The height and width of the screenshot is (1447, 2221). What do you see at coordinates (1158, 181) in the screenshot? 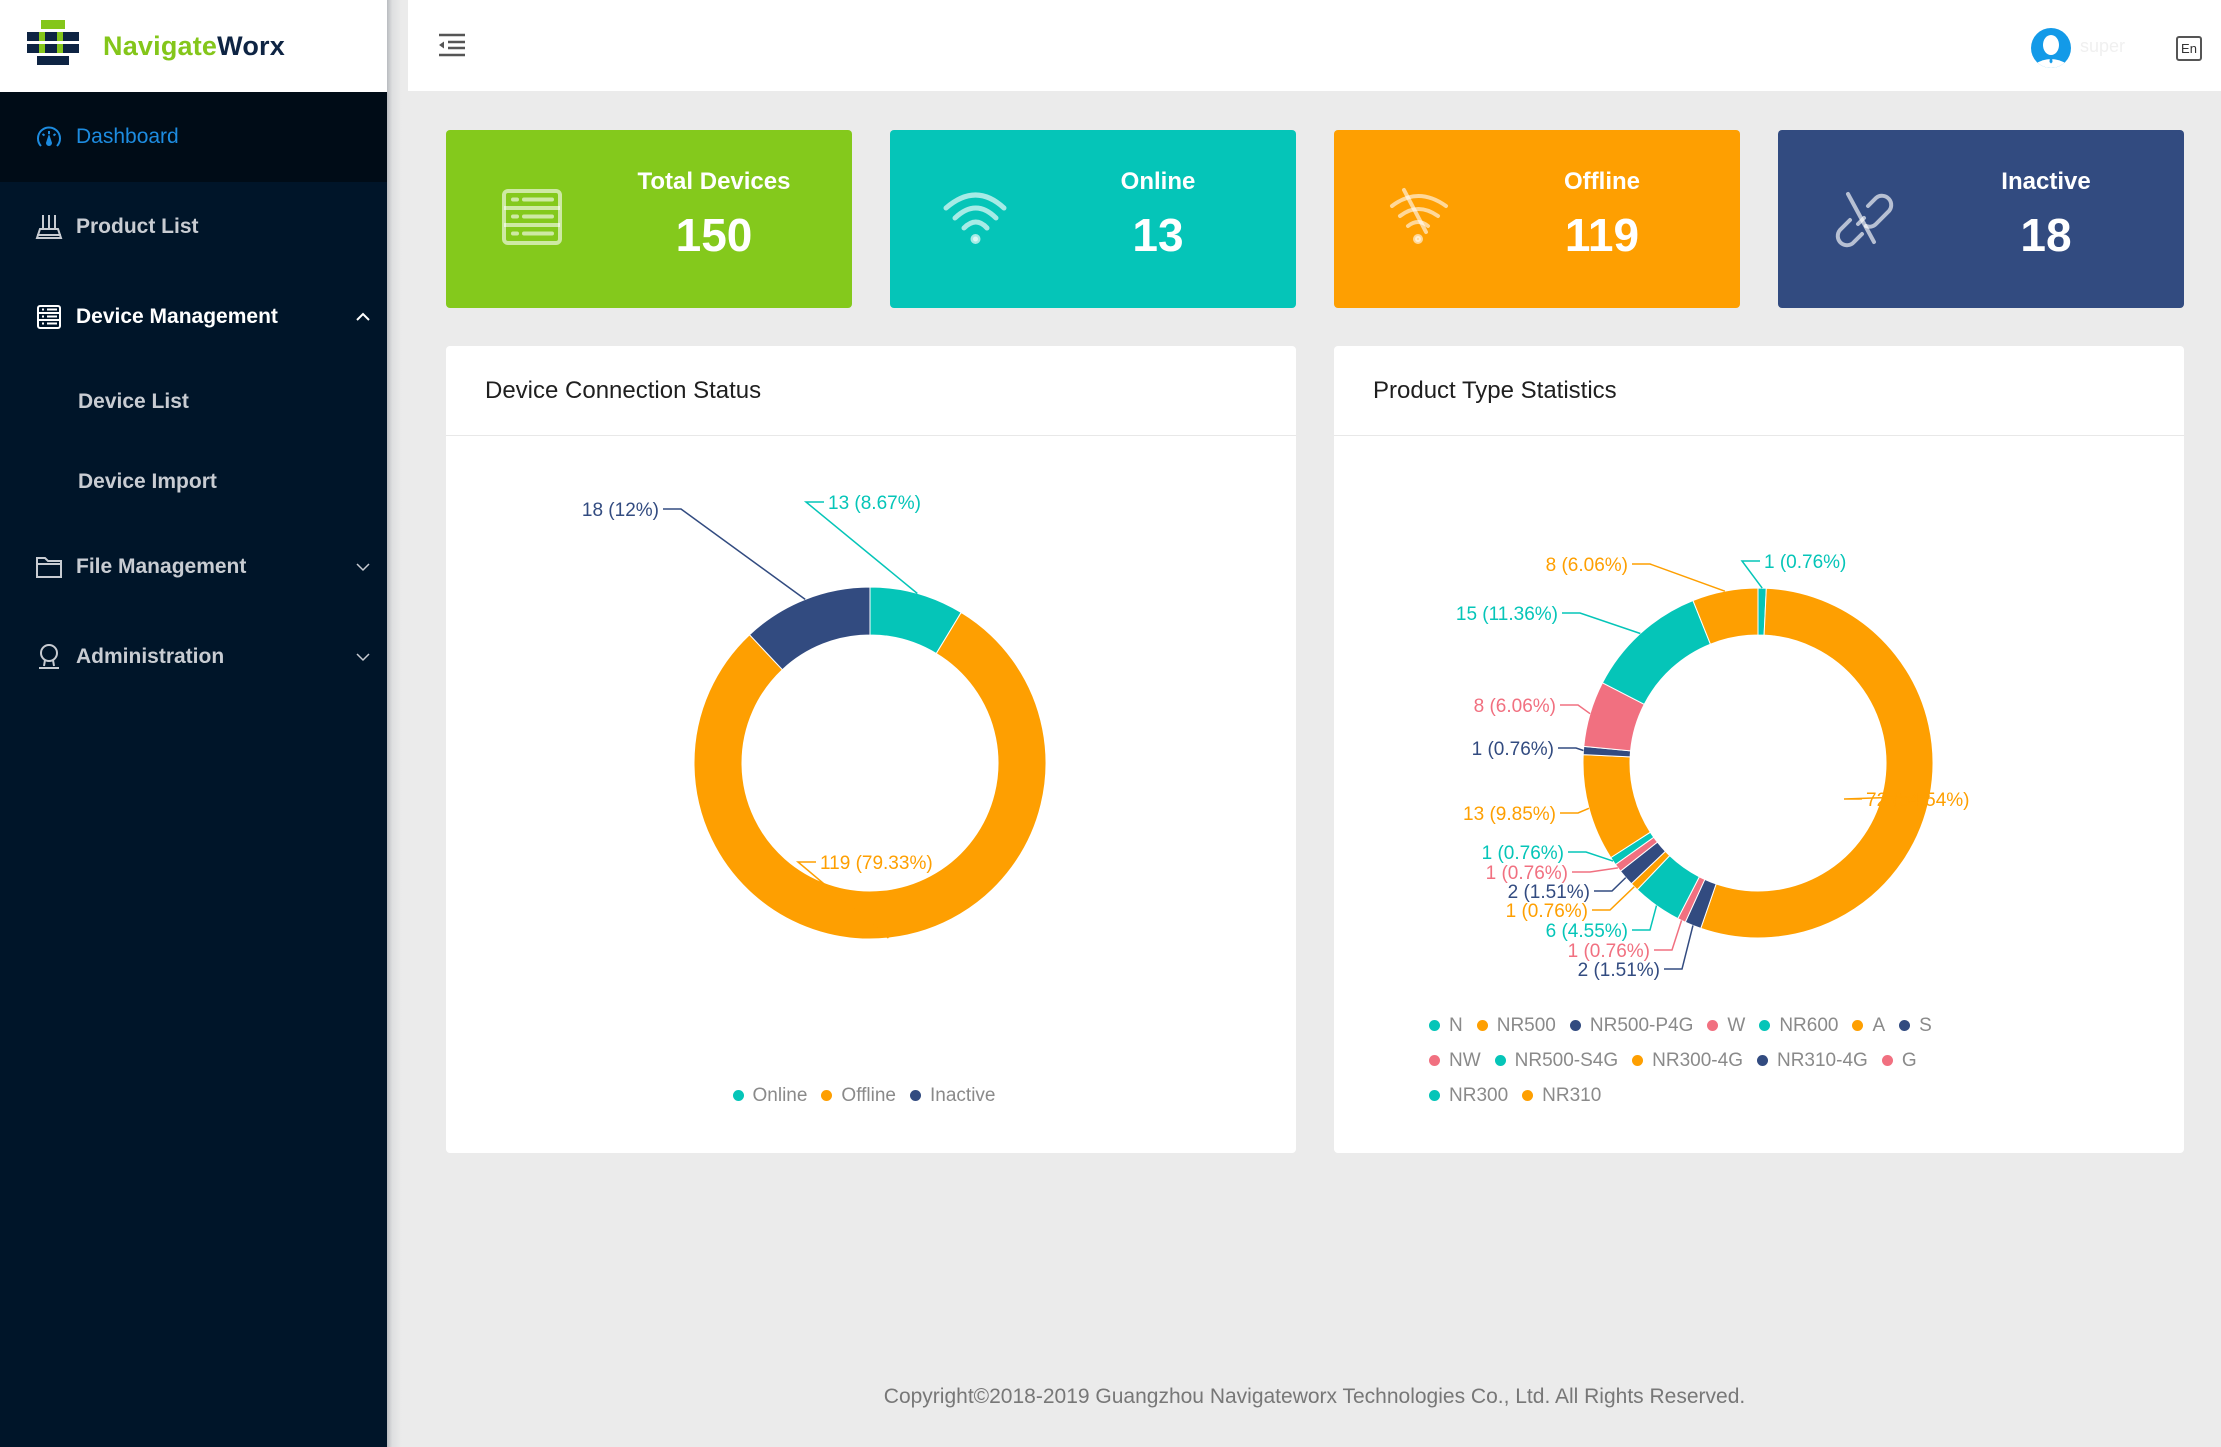
I see `stat-label: Online` at bounding box center [1158, 181].